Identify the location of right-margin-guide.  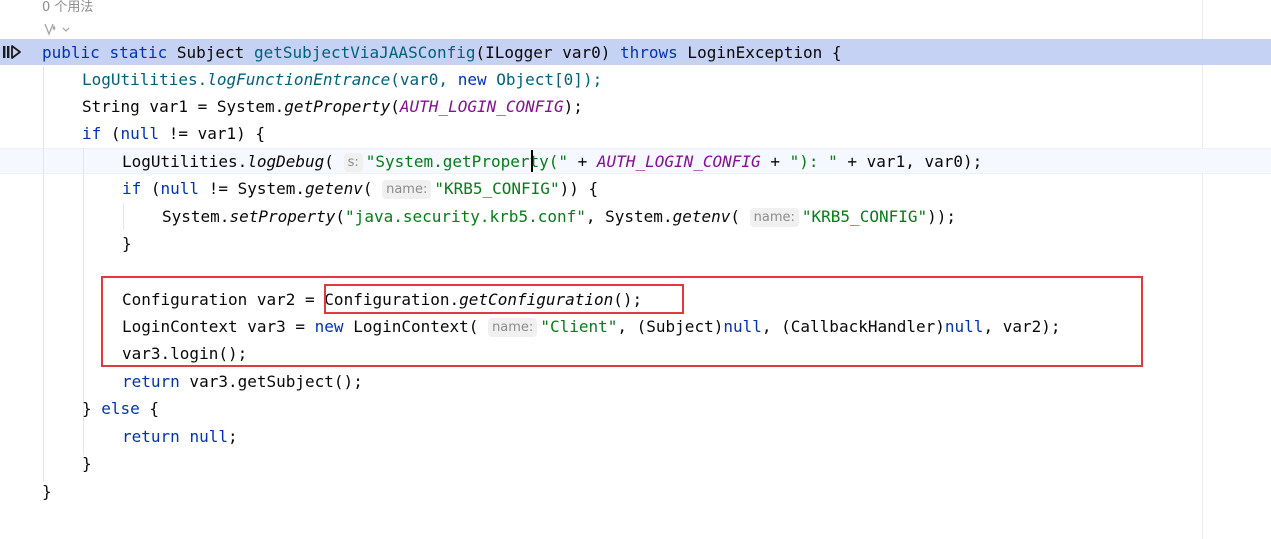
(1202, 269).